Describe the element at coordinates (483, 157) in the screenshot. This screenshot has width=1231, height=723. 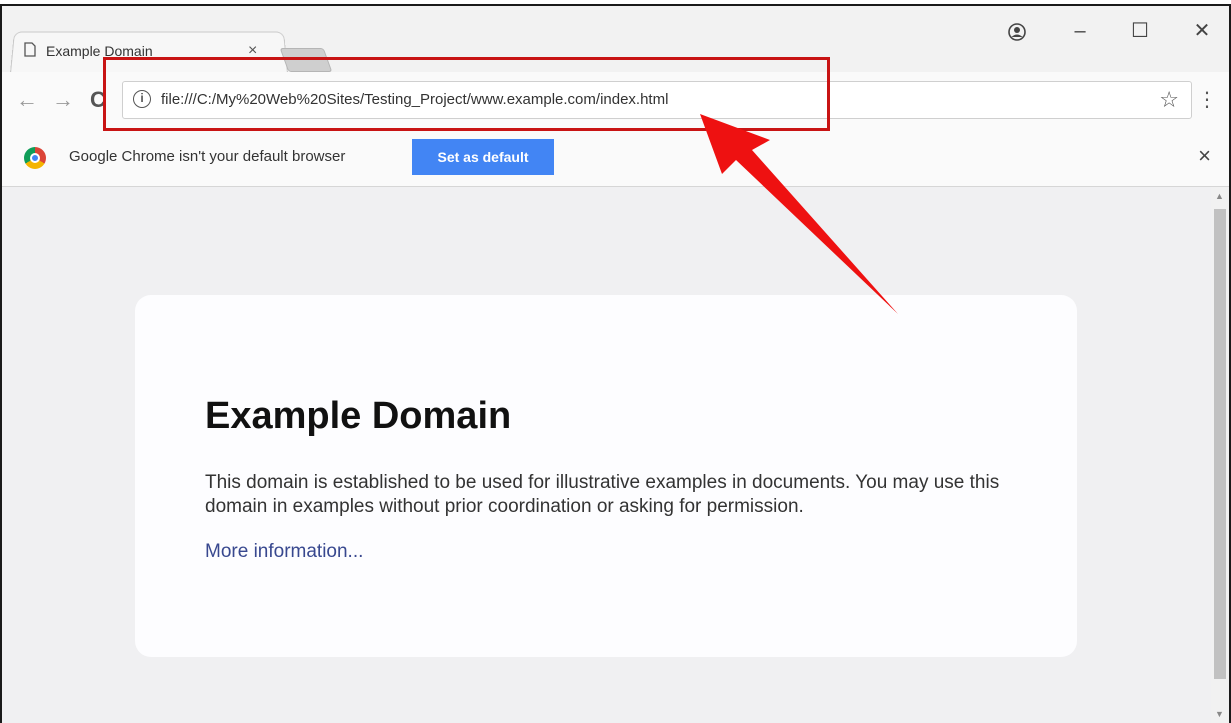
I see `set-as-default-button: Set as default` at that location.